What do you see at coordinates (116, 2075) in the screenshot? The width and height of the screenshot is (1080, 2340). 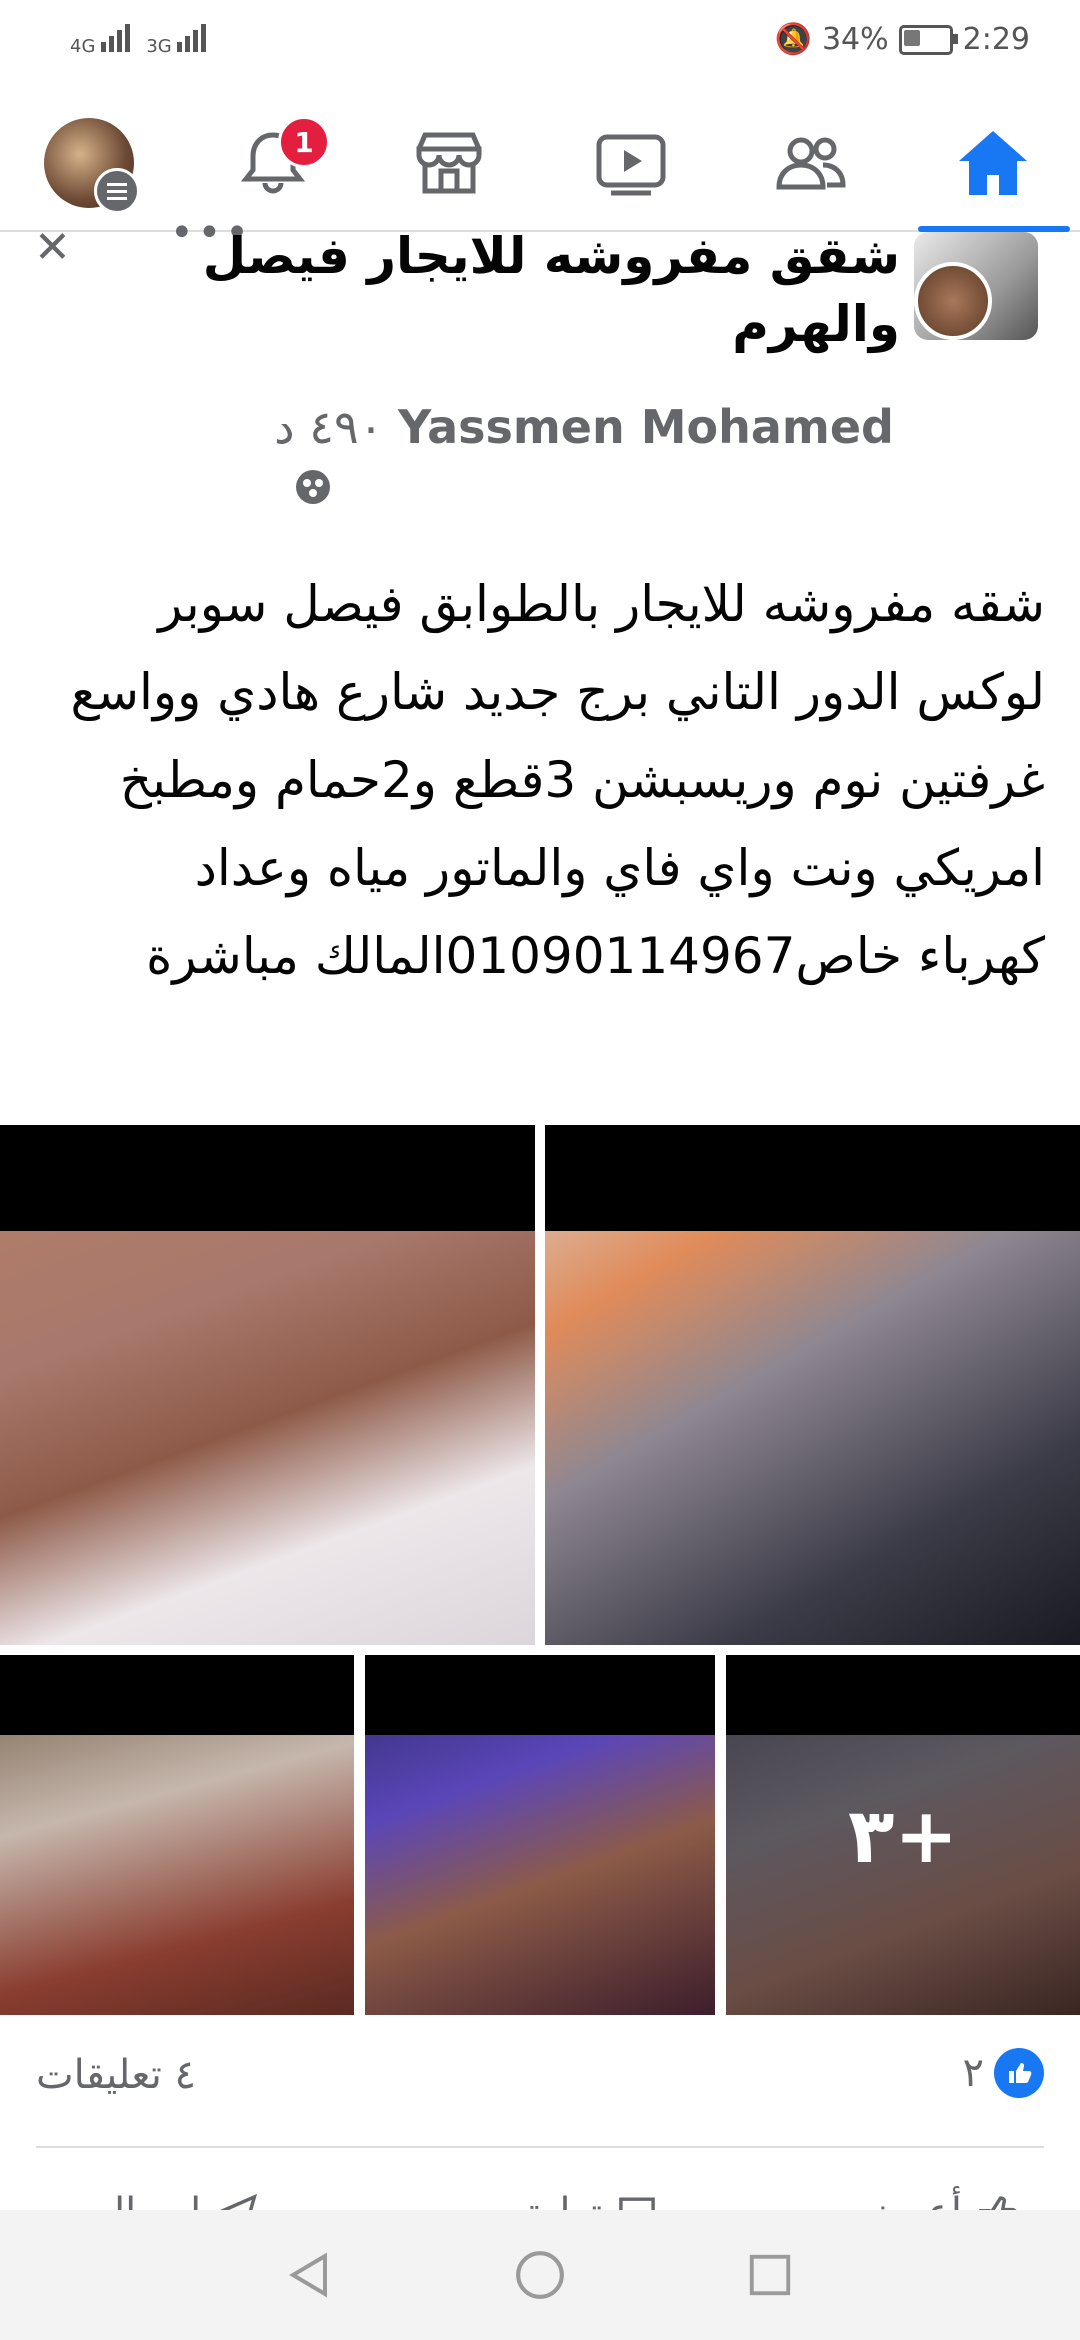 I see `comments-count: ٤ تعليقات` at bounding box center [116, 2075].